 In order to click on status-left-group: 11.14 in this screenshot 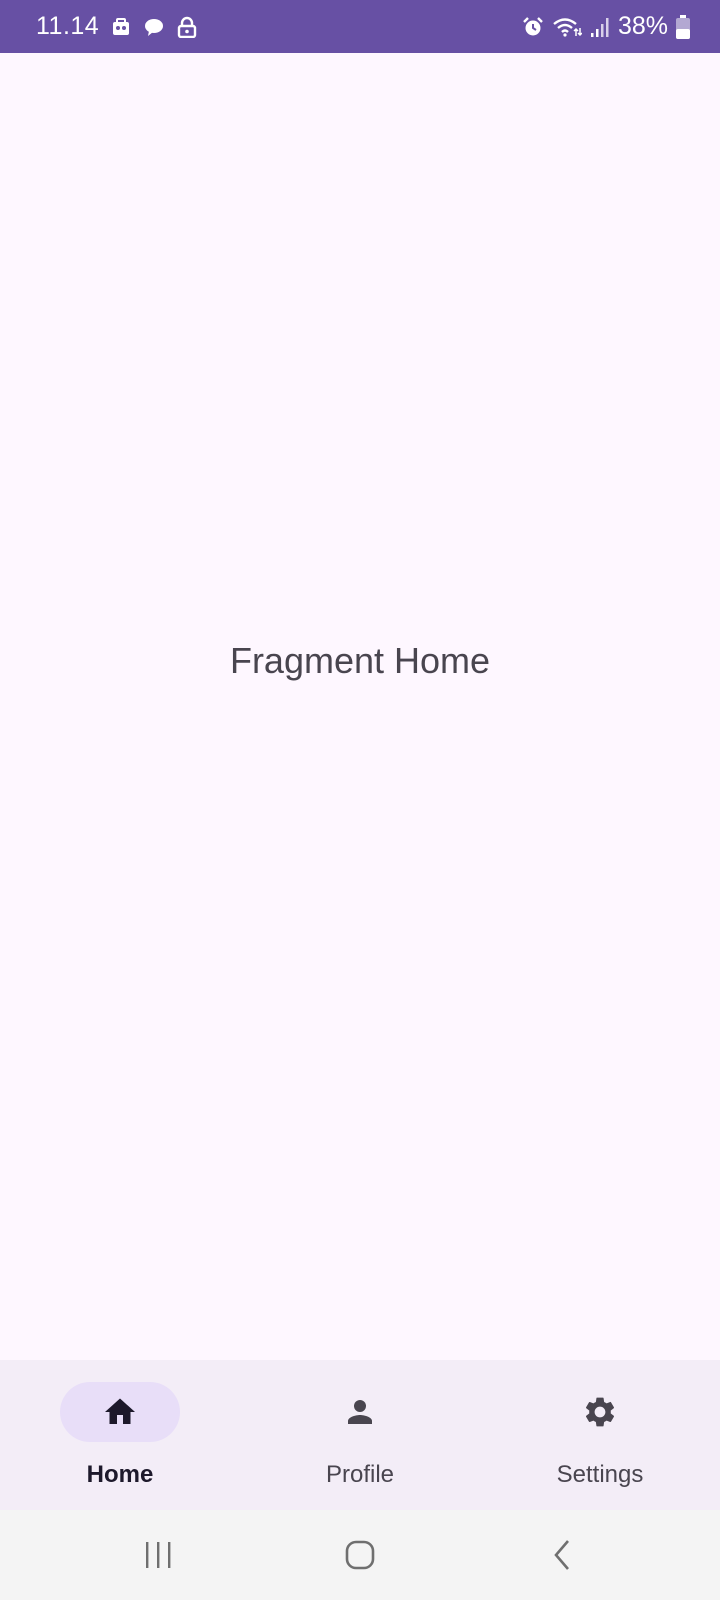, I will do `click(116, 26)`.